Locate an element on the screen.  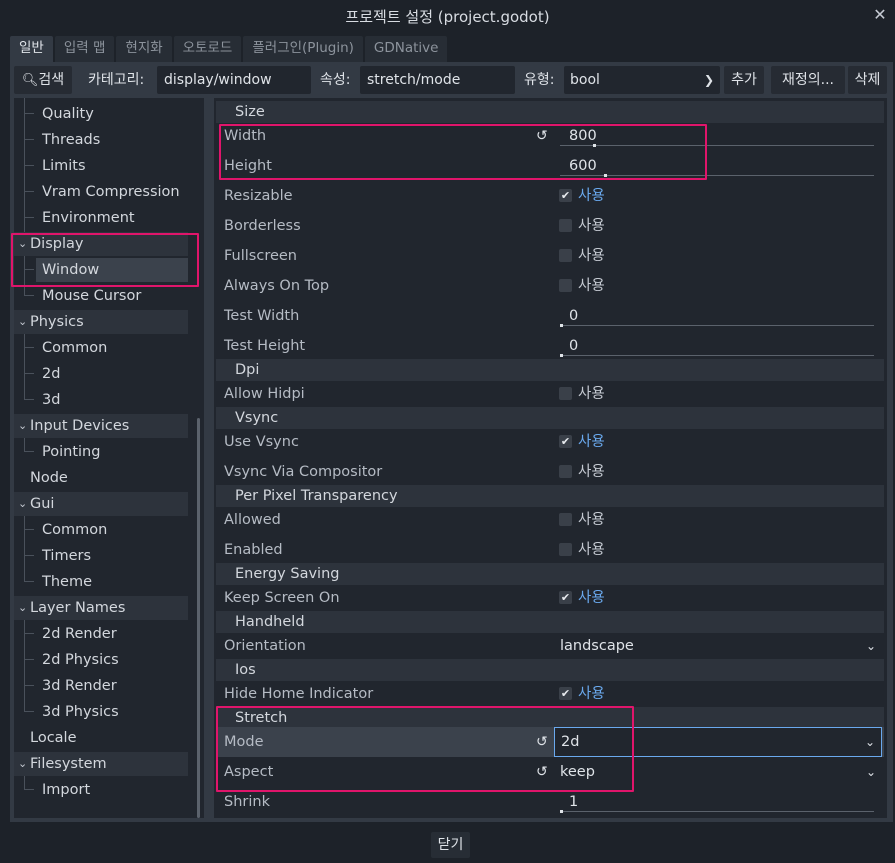
tab-input-map: 입력 맵 is located at coordinates (84, 49).